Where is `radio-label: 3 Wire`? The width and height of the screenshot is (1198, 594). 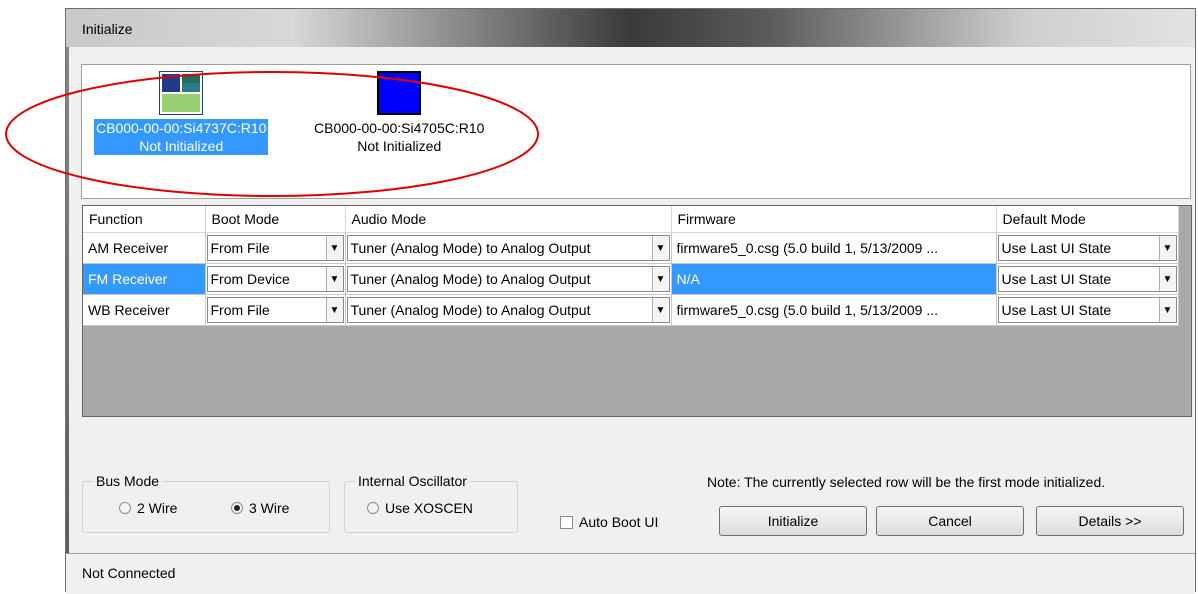
radio-label: 3 Wire is located at coordinates (269, 508).